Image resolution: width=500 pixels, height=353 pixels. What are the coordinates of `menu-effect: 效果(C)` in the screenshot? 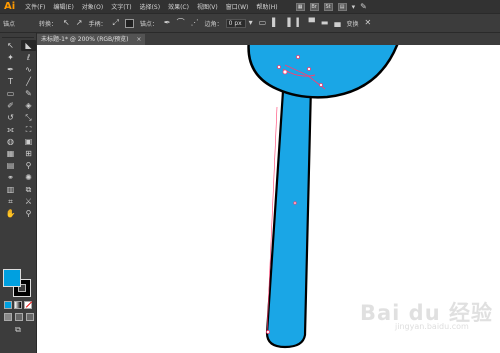 It's located at (178, 6).